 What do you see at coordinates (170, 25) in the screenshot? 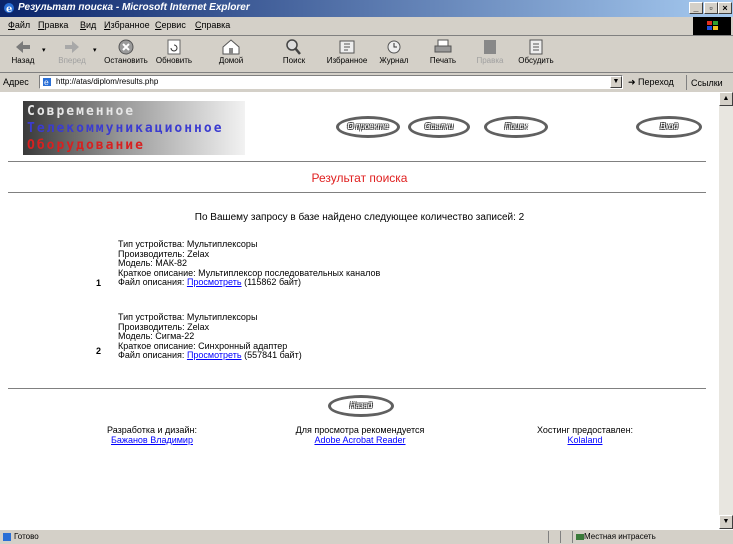
I see `menu-tools: Сервис` at bounding box center [170, 25].